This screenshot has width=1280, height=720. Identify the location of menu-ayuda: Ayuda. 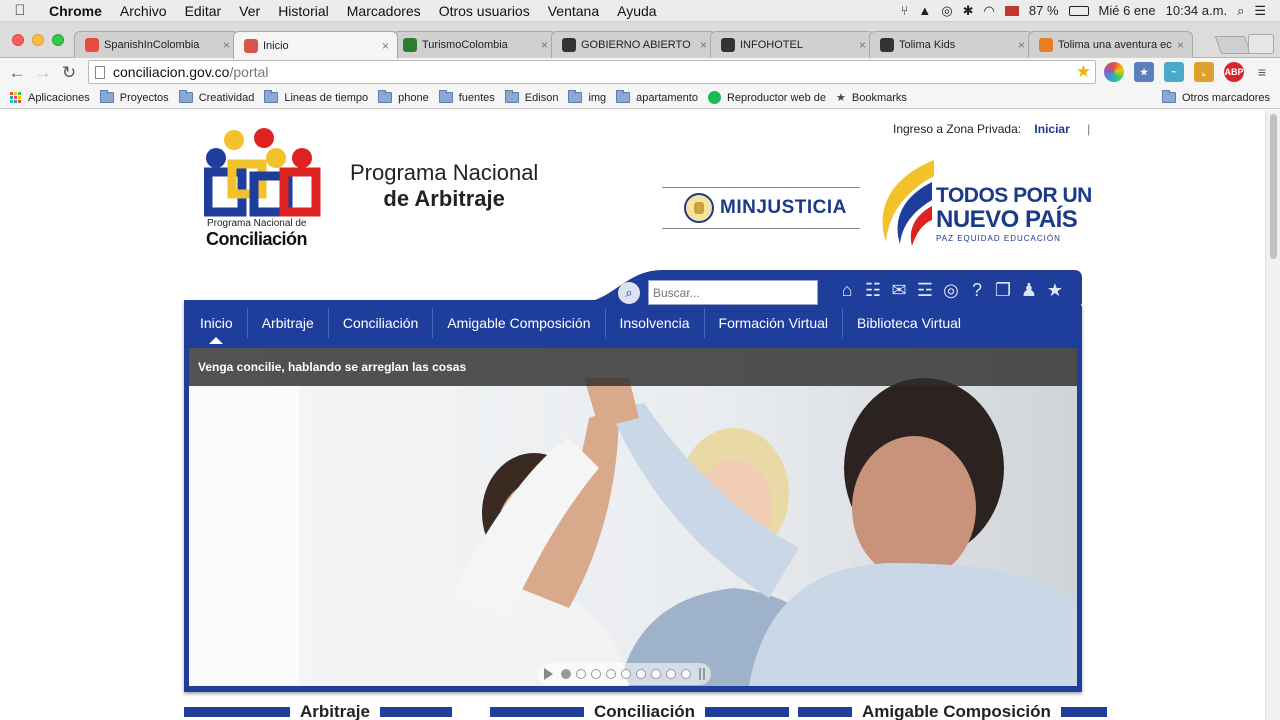
(636, 11).